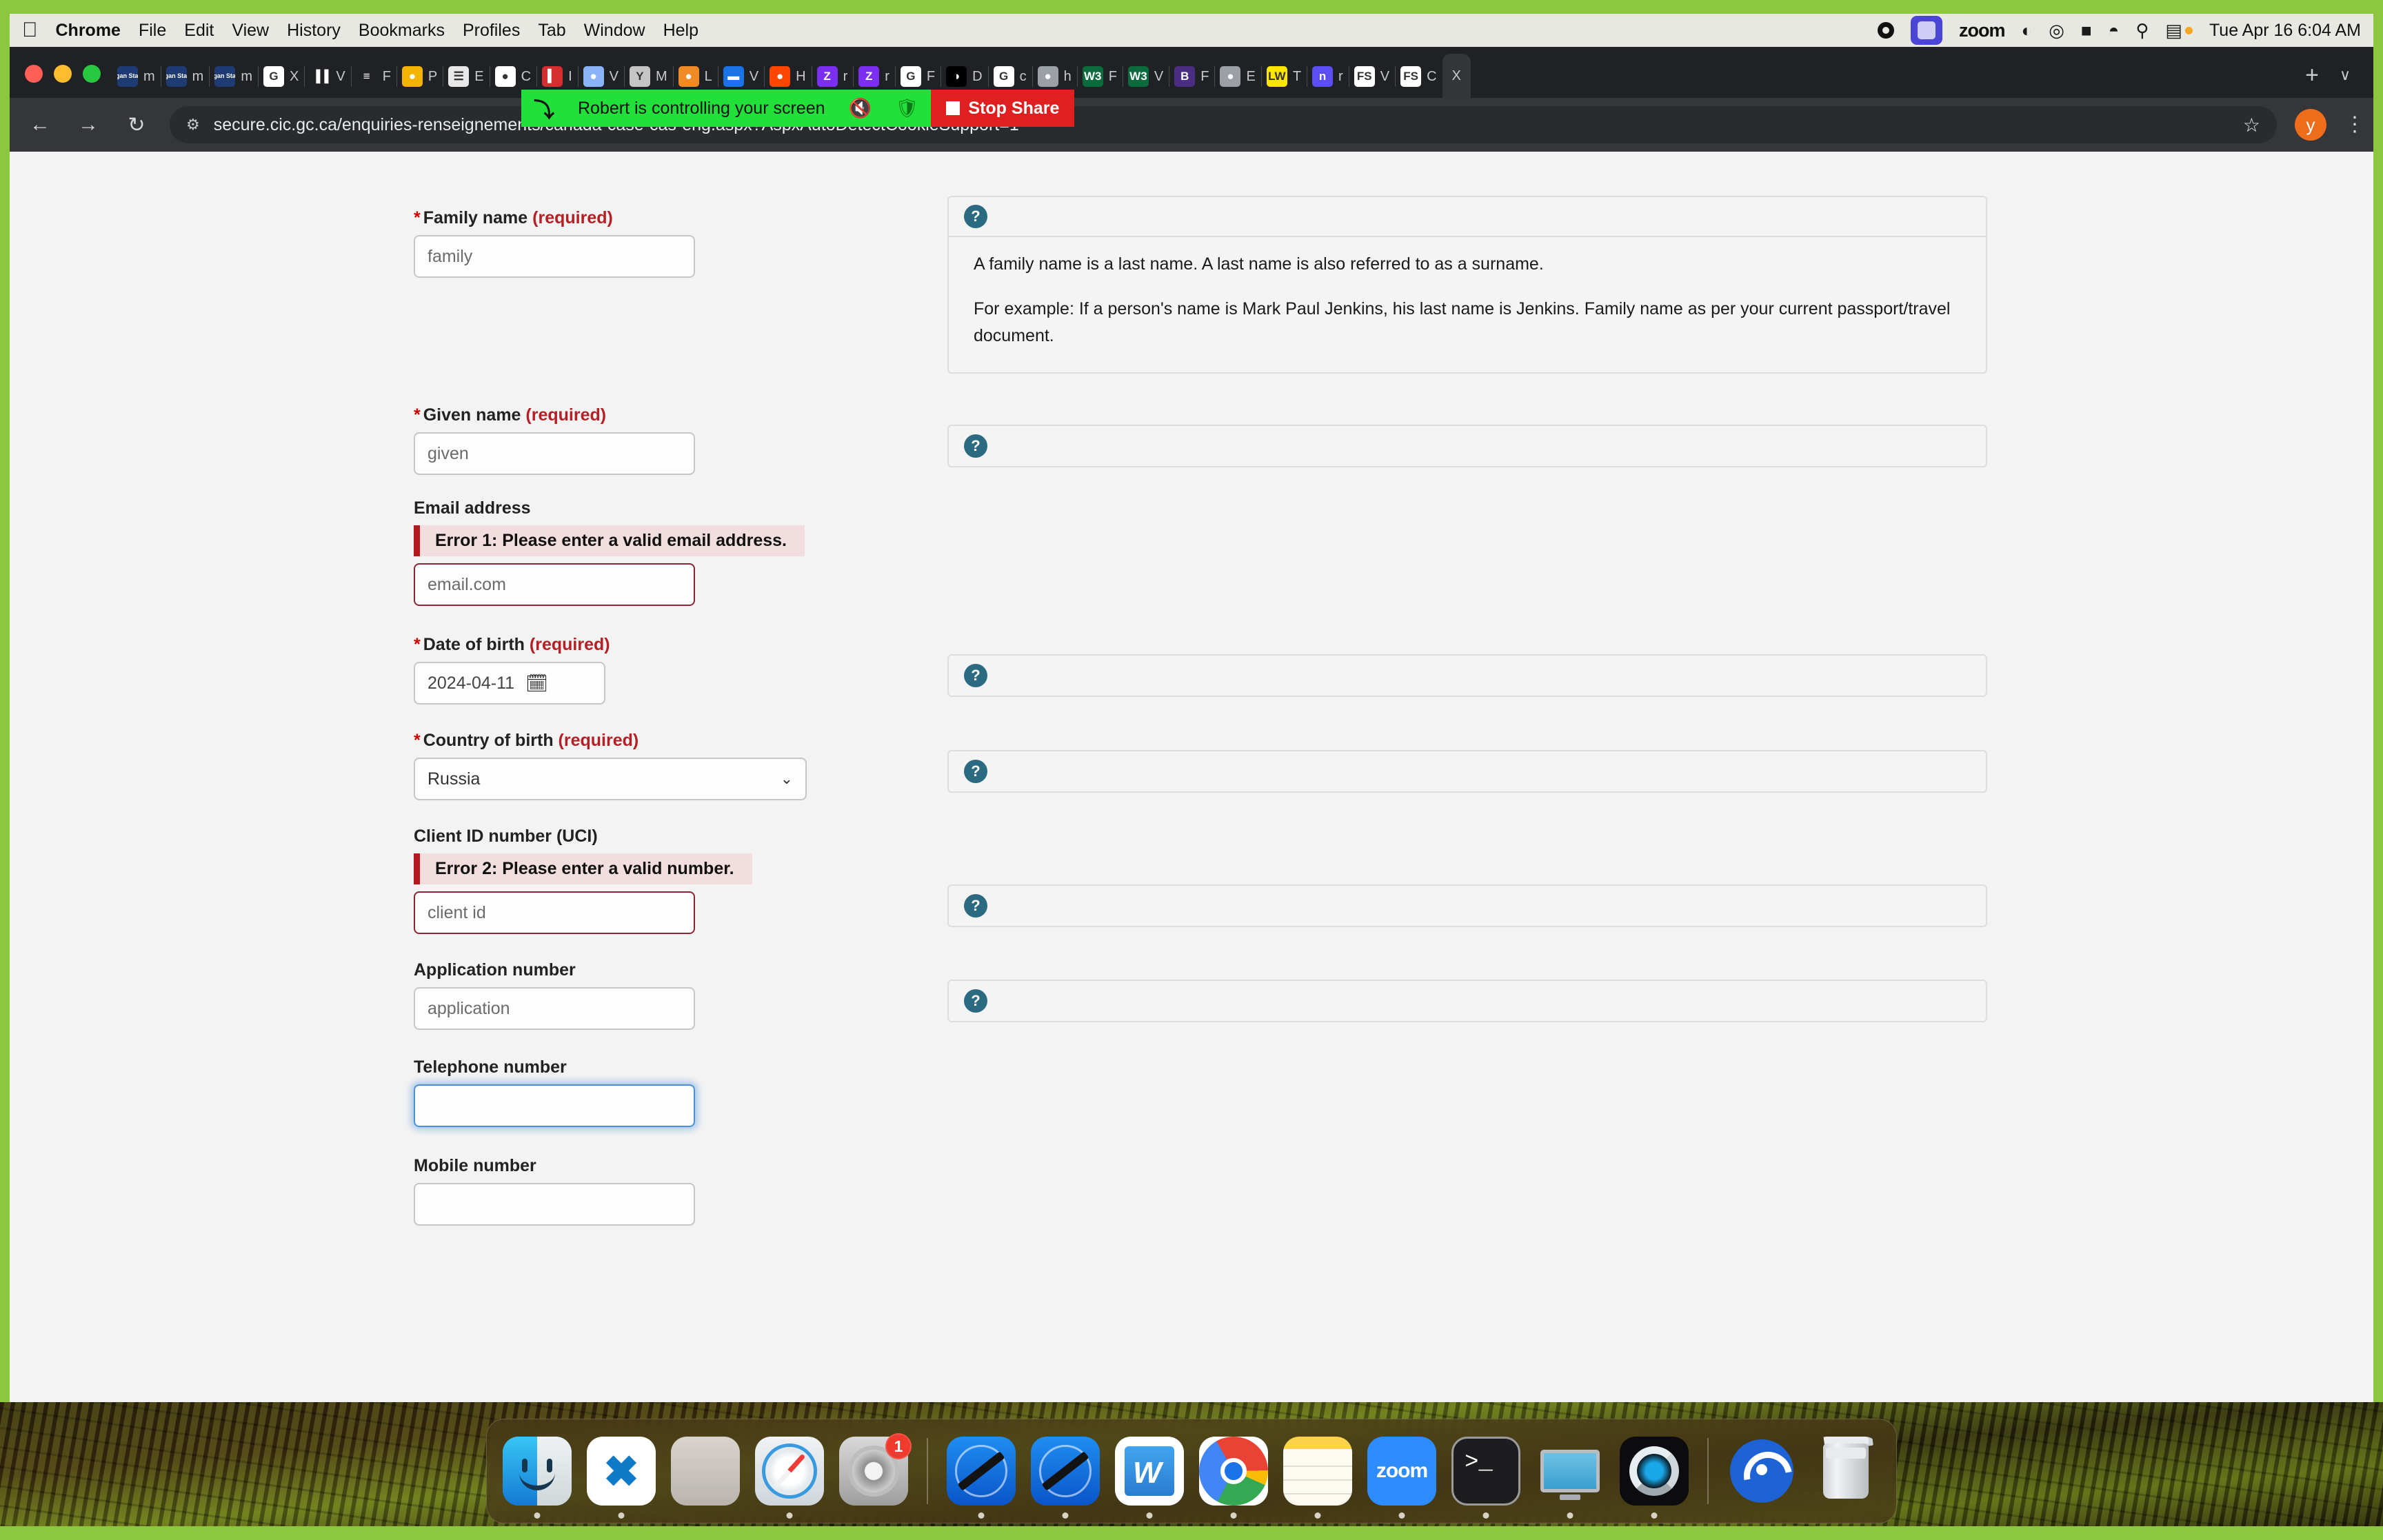 This screenshot has height=1540, width=2383. I want to click on browser-tab: ● P, so click(419, 77).